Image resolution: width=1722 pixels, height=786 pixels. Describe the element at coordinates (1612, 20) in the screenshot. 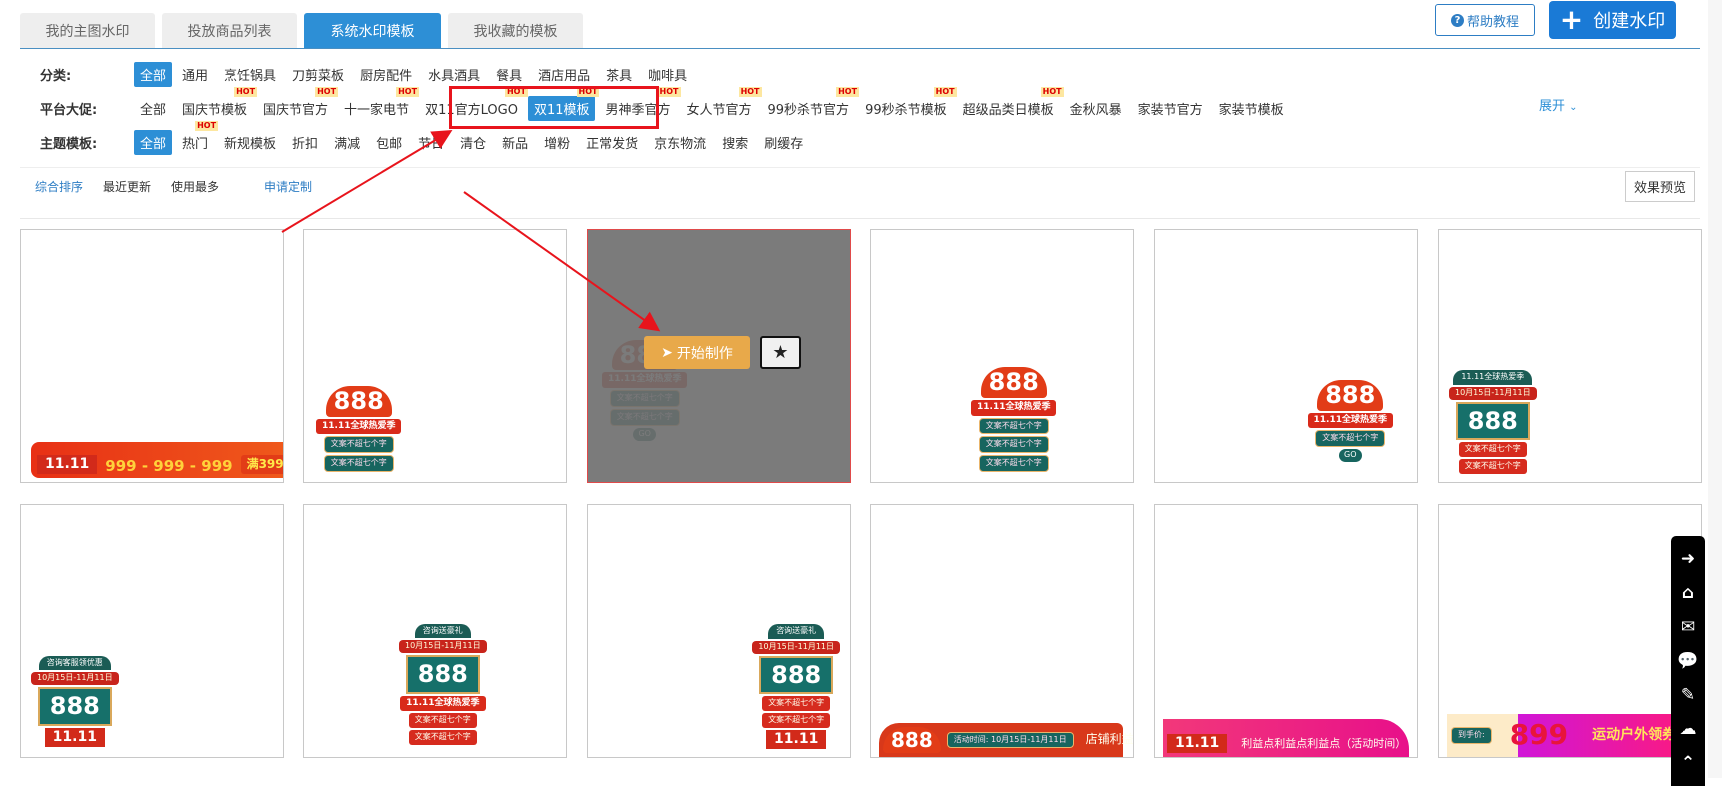

I see `create-watermark-button: + 创建水印` at that location.